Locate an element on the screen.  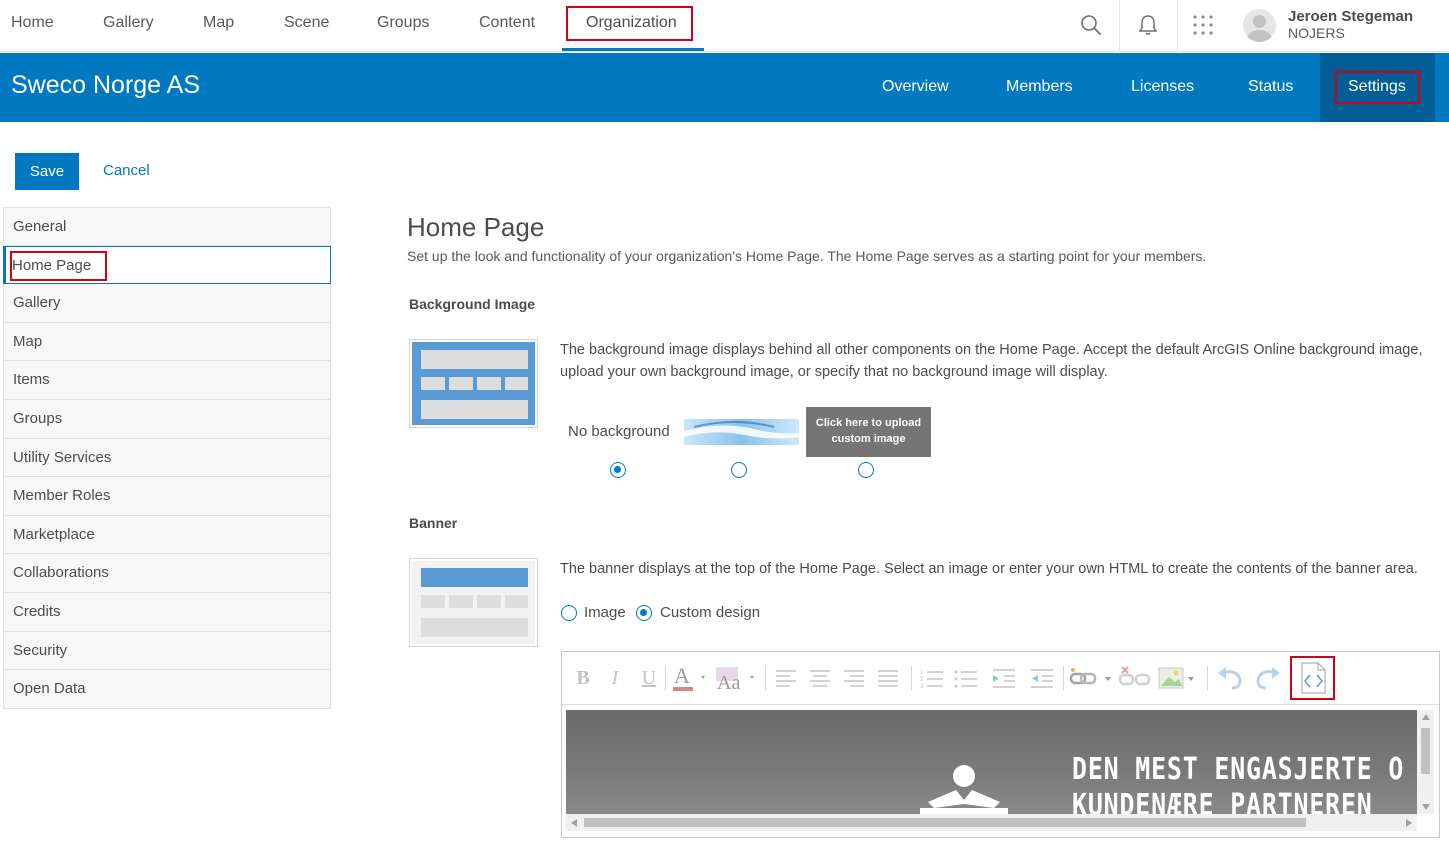
indent-icon is located at coordinates (1004, 678).